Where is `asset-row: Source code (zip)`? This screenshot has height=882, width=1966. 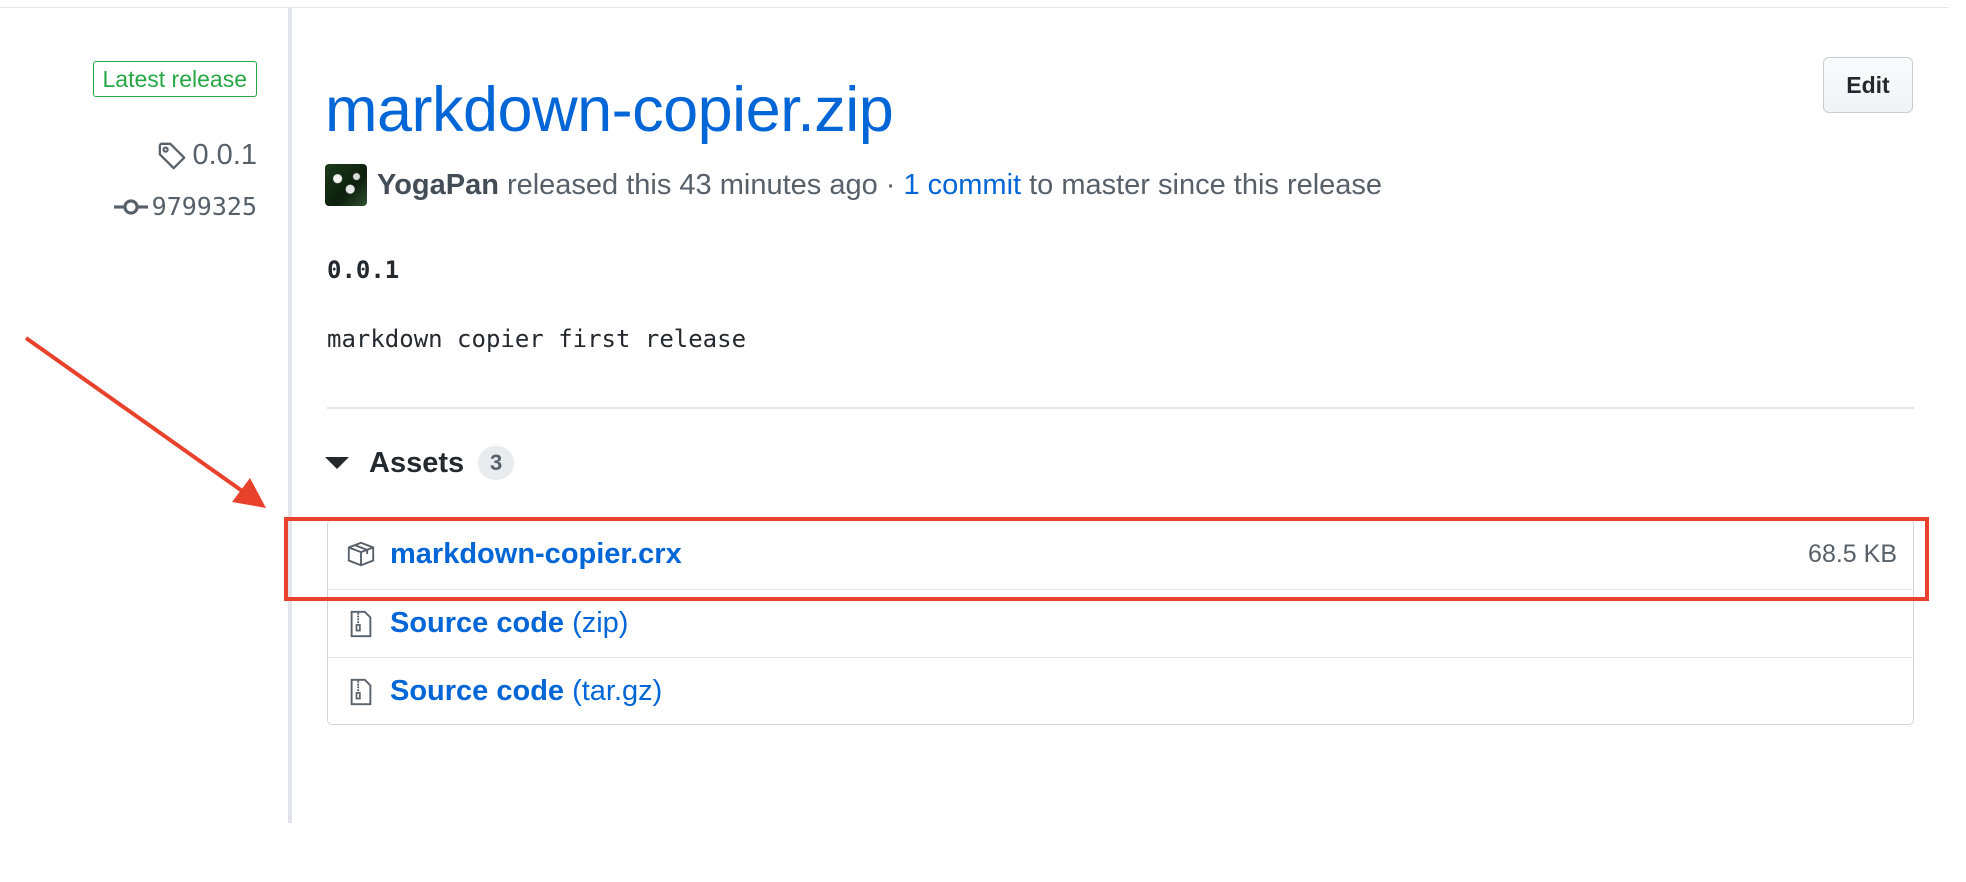 asset-row: Source code (zip) is located at coordinates (1120, 623).